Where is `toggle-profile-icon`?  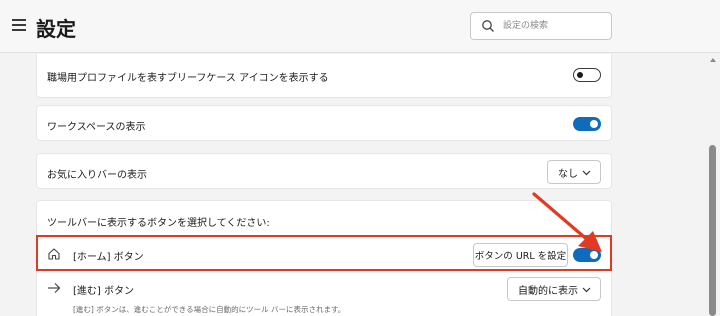
toggle-profile-icon is located at coordinates (587, 75).